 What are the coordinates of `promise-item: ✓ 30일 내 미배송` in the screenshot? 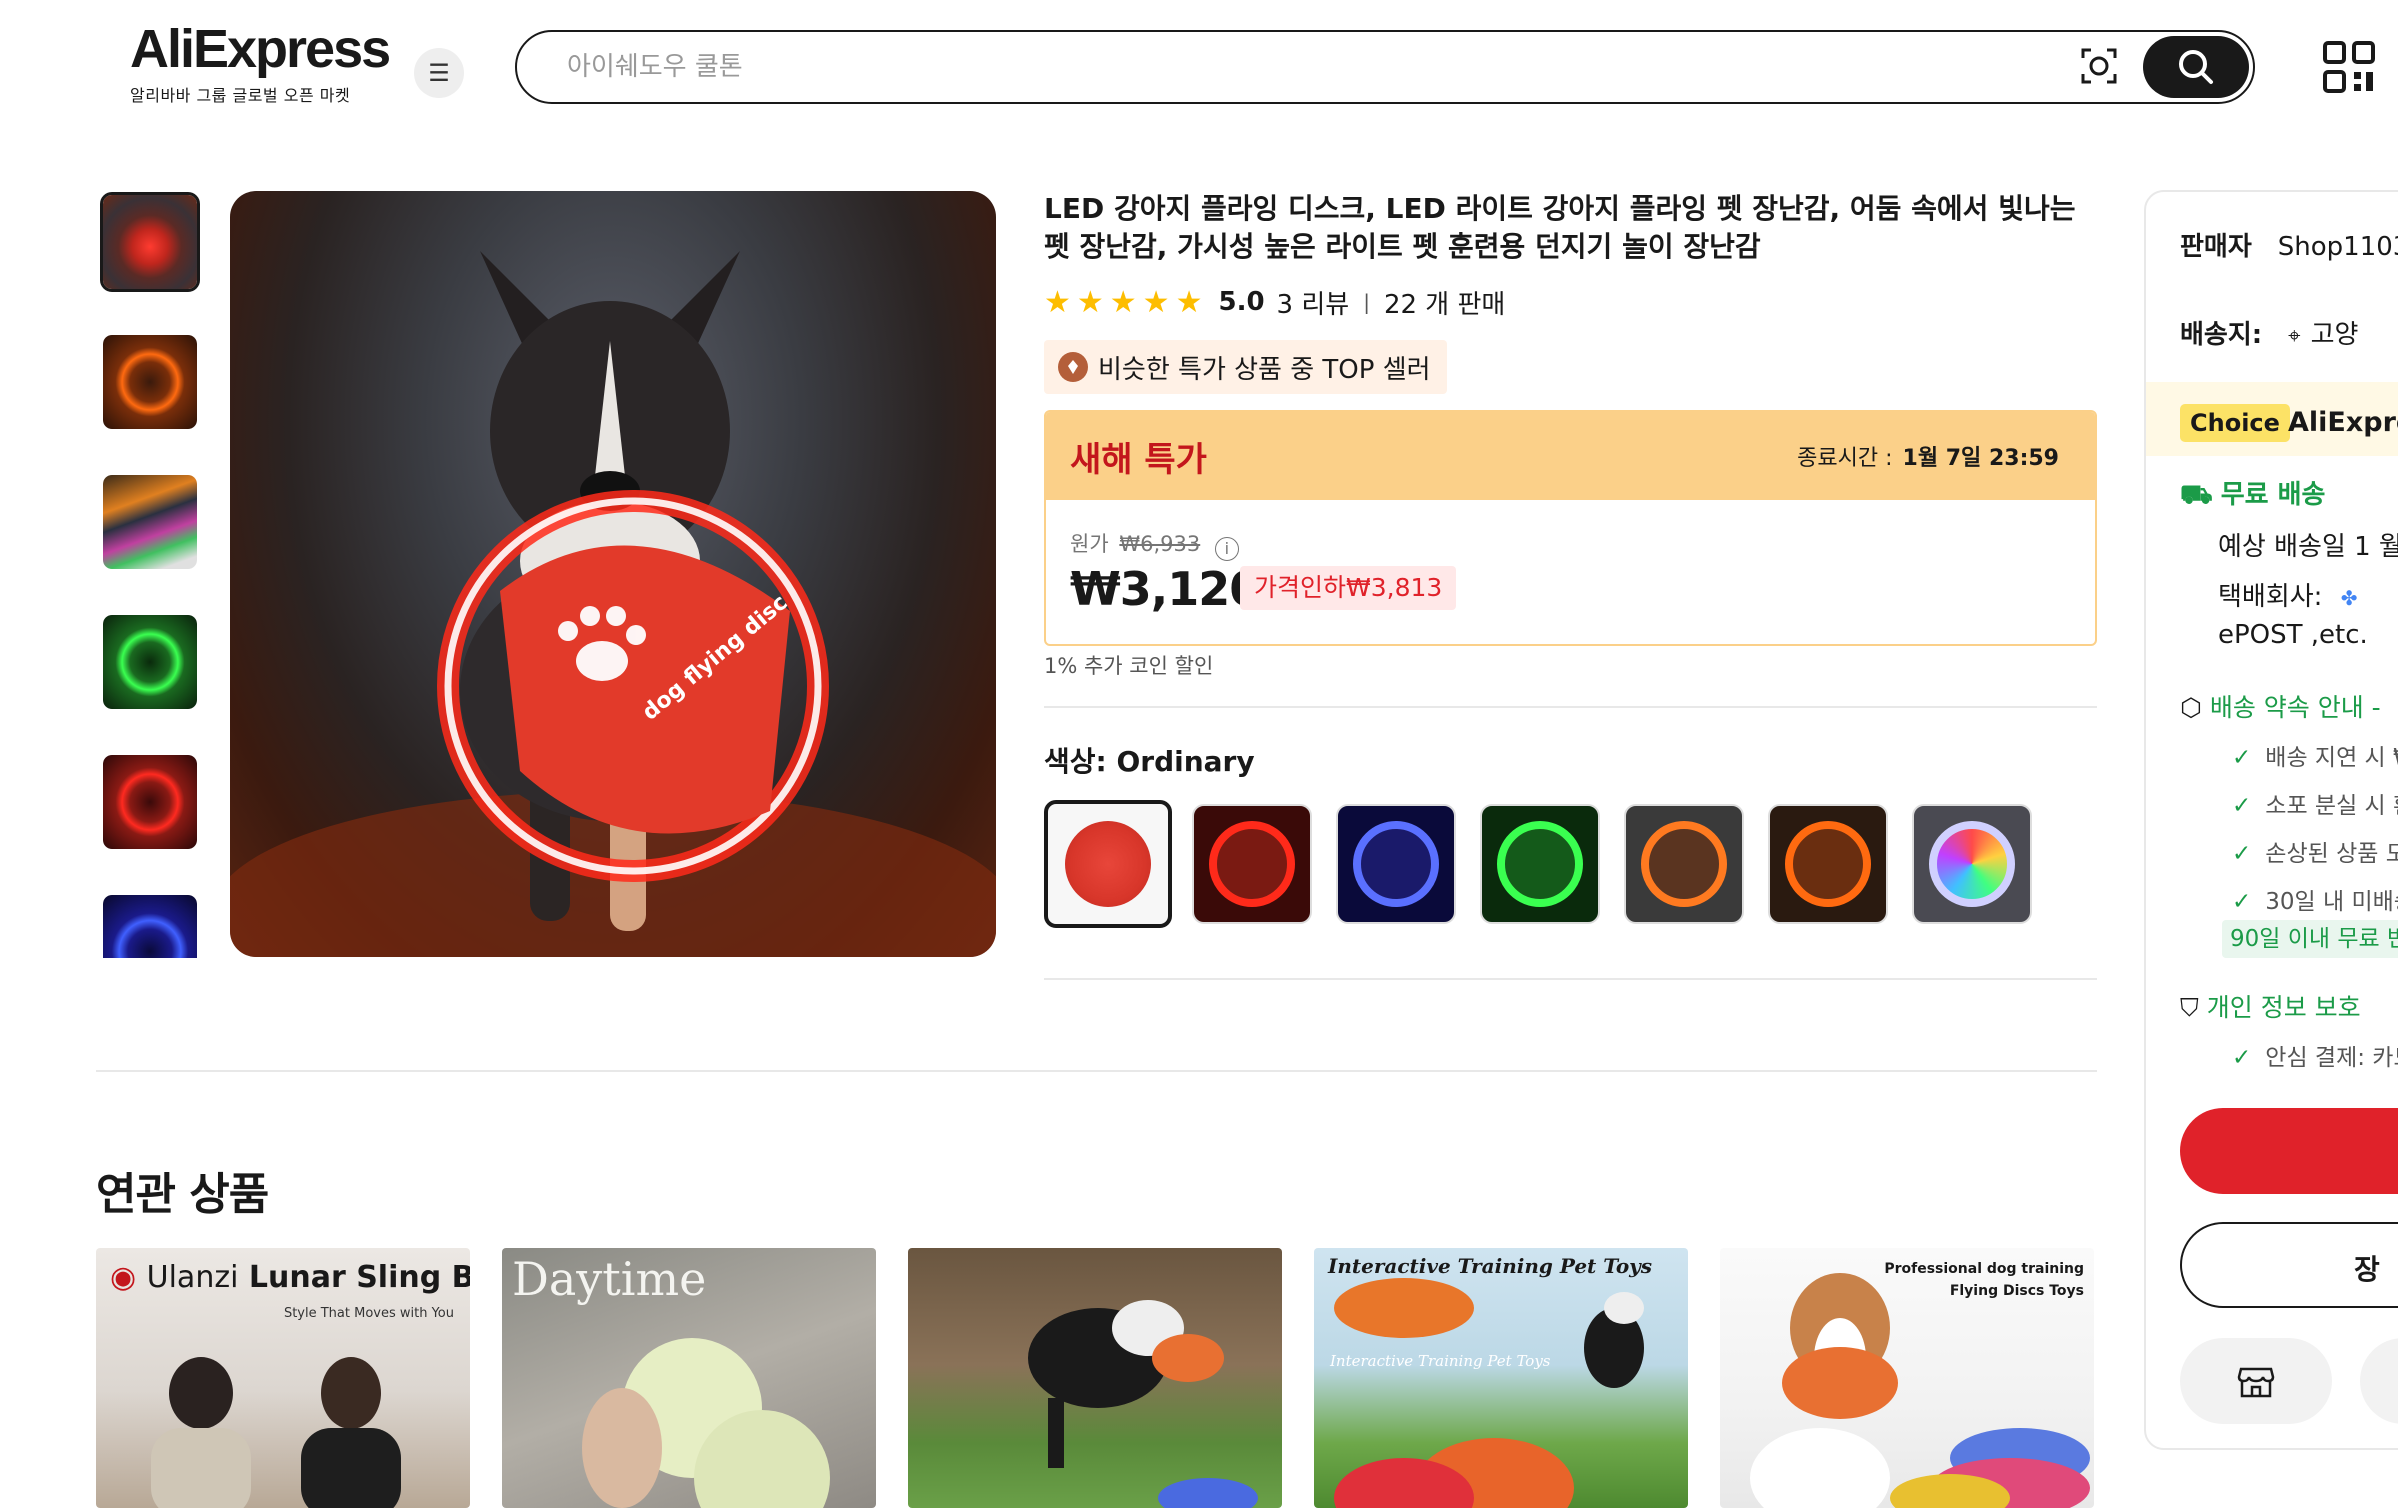 It's located at (2315, 899).